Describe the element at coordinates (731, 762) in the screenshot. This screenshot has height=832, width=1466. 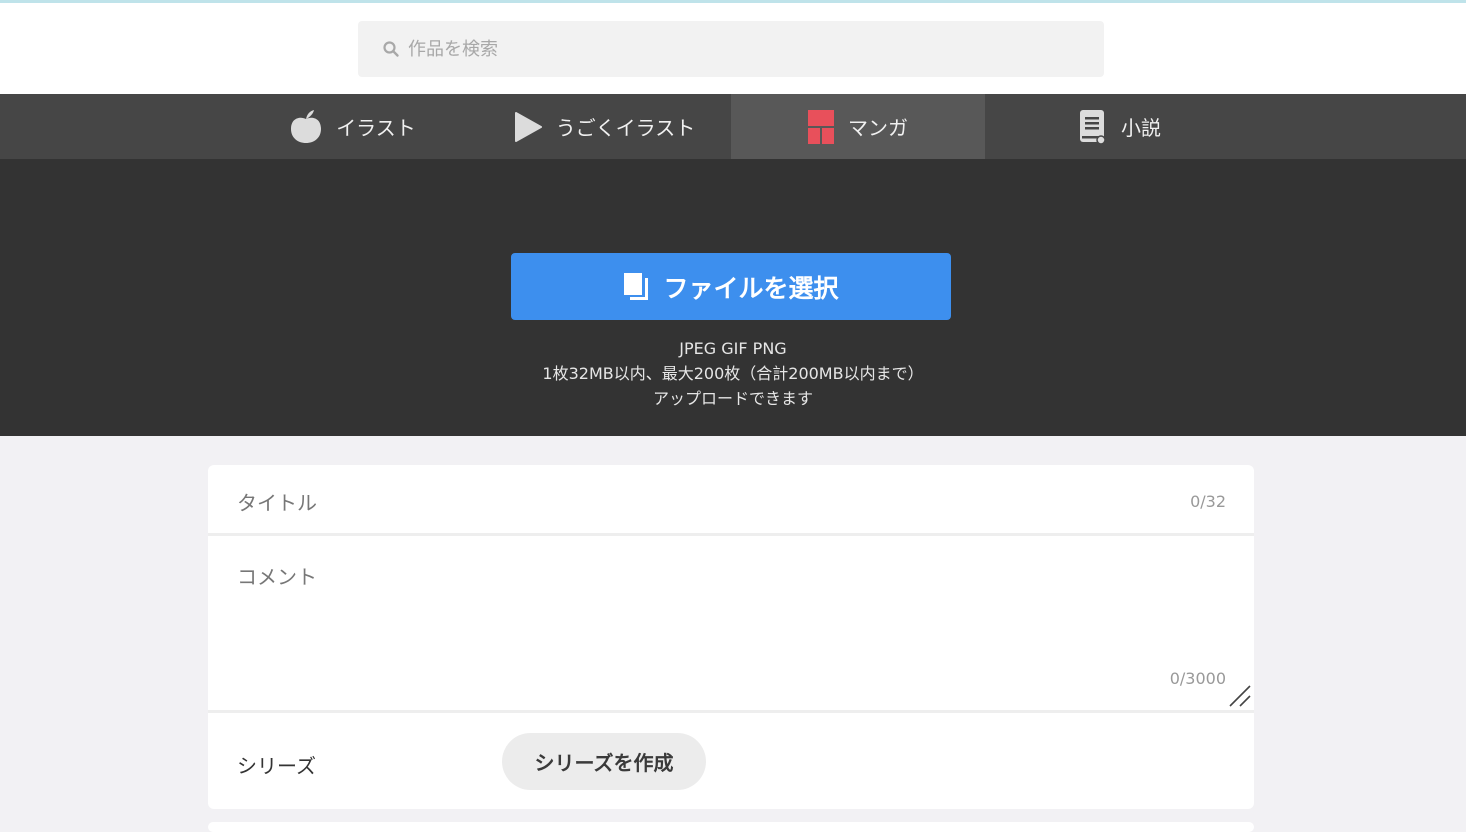
I see `series-row: シリーズ シリーズを作成` at that location.